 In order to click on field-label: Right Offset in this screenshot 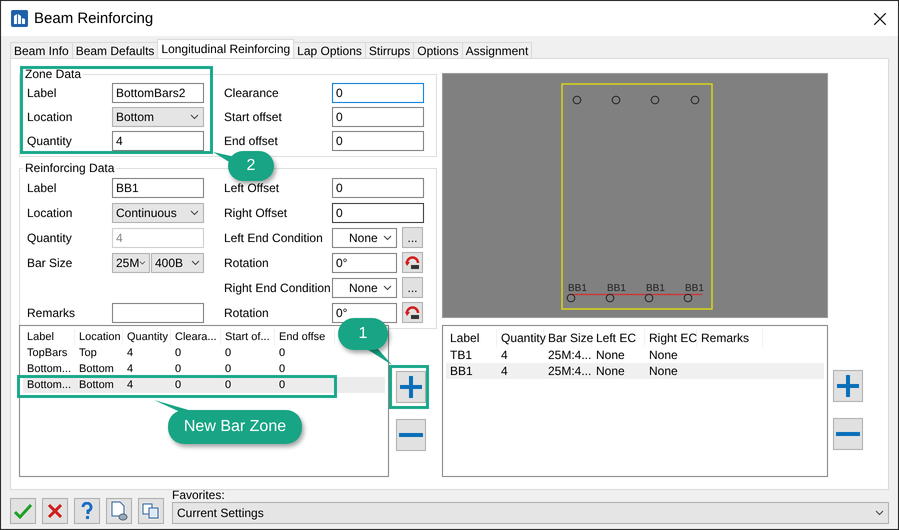, I will do `click(256, 213)`.